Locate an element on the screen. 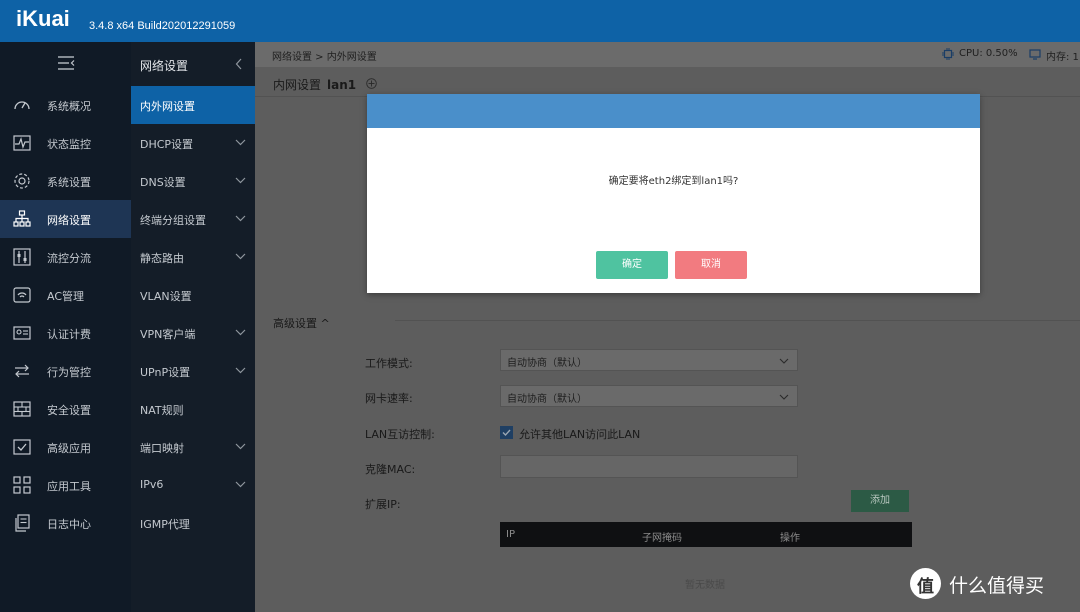 Image resolution: width=1080 pixels, height=612 pixels. submenu-item-lan-wan: 内外网设置 is located at coordinates (193, 105).